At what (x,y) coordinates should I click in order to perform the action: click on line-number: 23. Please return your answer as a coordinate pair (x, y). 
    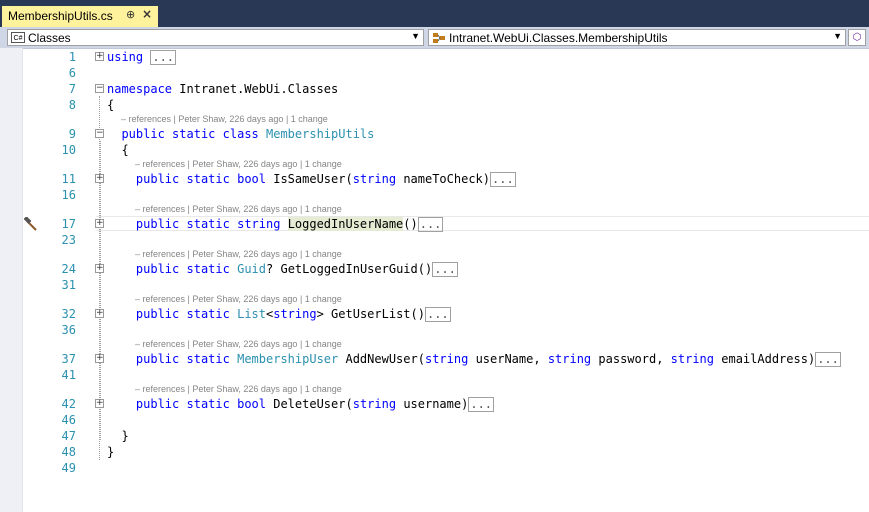
    Looking at the image, I should click on (68, 240).